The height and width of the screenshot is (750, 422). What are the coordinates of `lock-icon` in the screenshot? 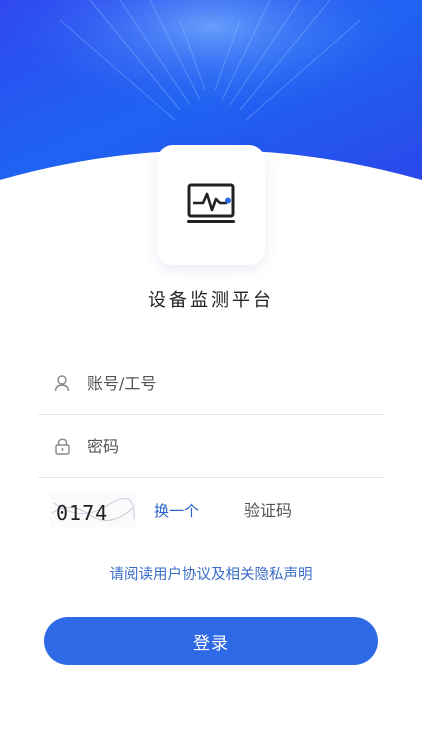 It's located at (62, 446).